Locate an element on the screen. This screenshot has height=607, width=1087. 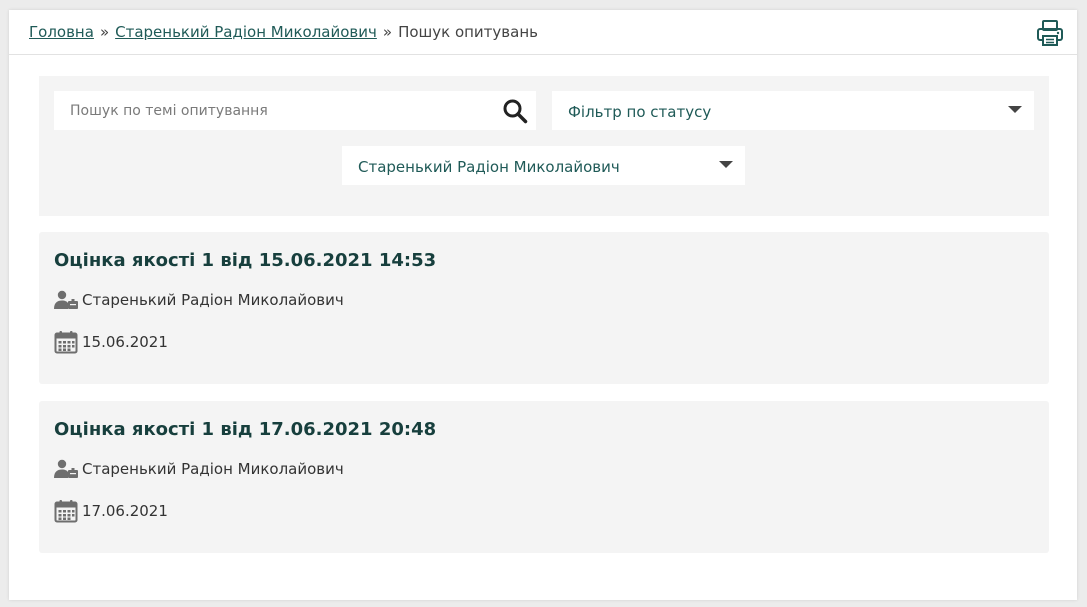
survey-date: 15.06.2021 is located at coordinates (111, 342).